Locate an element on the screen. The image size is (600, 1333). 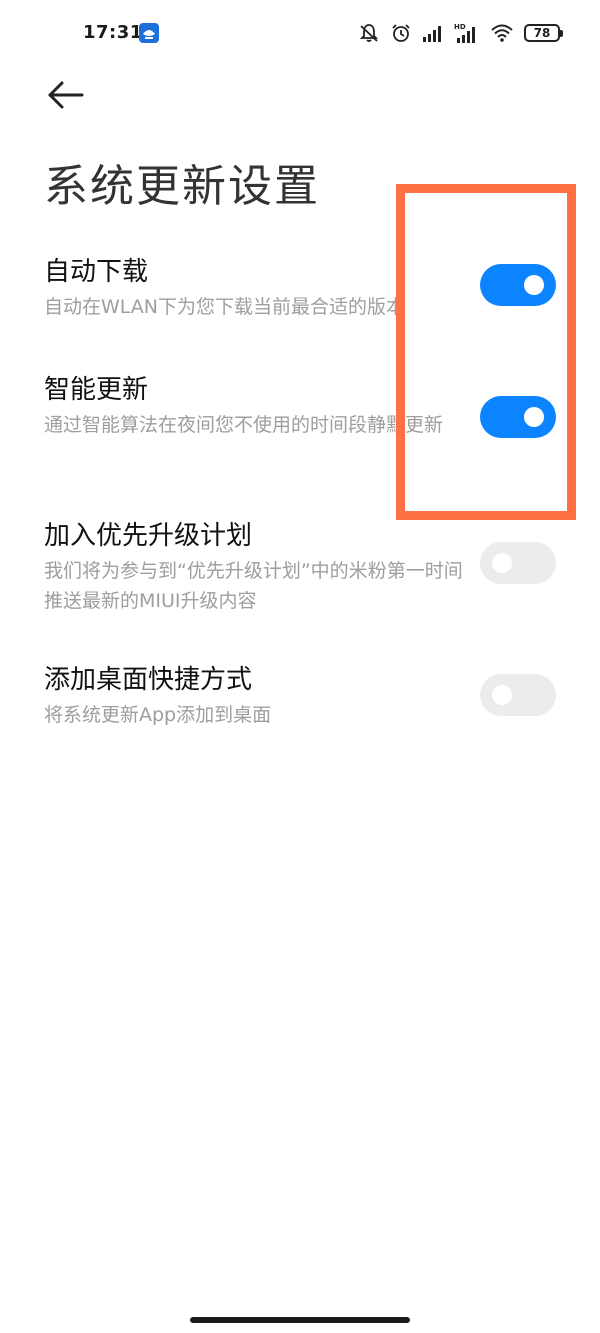
setting-description: 通过智能算法在夜间您不使用的时间段静默更新 is located at coordinates (244, 425).